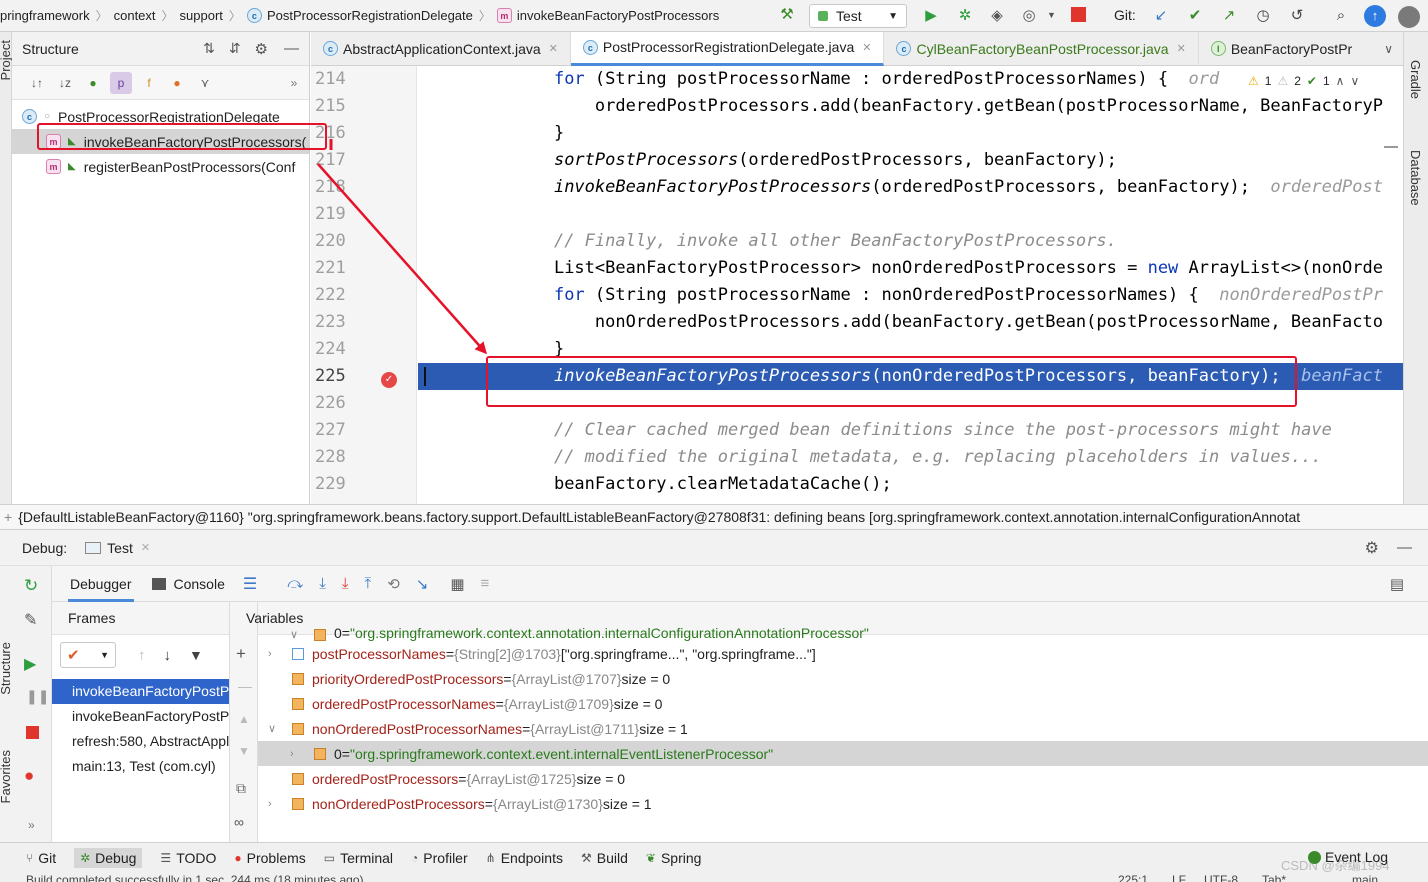 This screenshot has width=1428, height=882. What do you see at coordinates (1161, 16) in the screenshot?
I see `git-update-icon: ↙` at bounding box center [1161, 16].